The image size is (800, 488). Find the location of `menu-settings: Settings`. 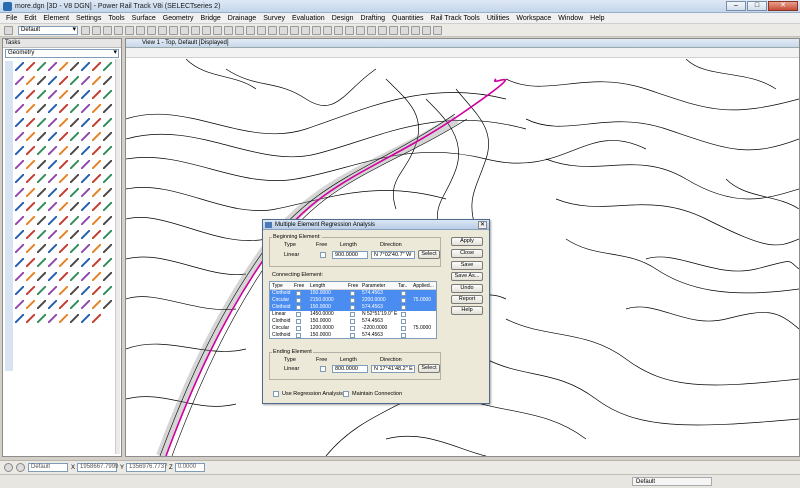

menu-settings: Settings is located at coordinates (88, 18).